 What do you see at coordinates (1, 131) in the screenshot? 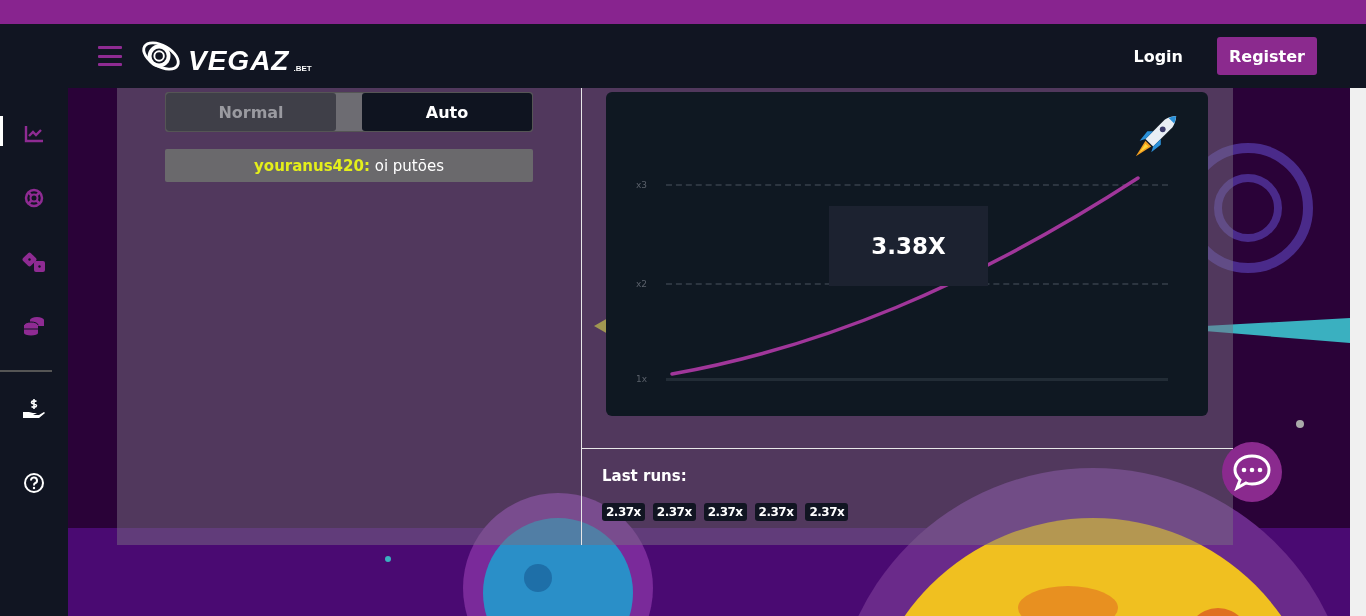
I see `selected-indicator` at bounding box center [1, 131].